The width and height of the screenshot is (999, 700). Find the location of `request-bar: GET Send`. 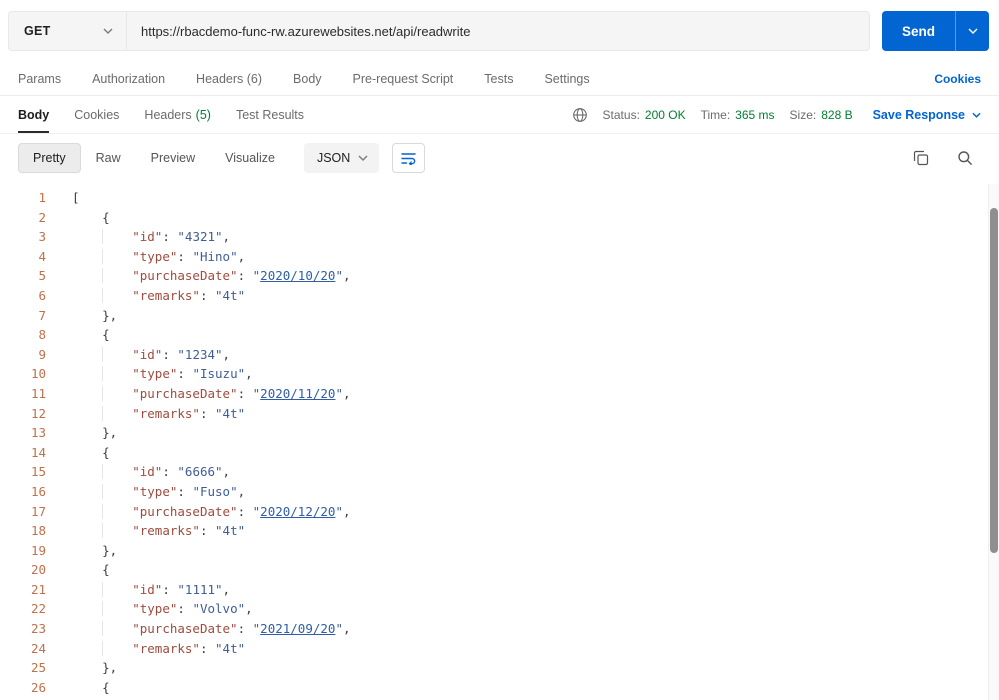

request-bar: GET Send is located at coordinates (499, 31).